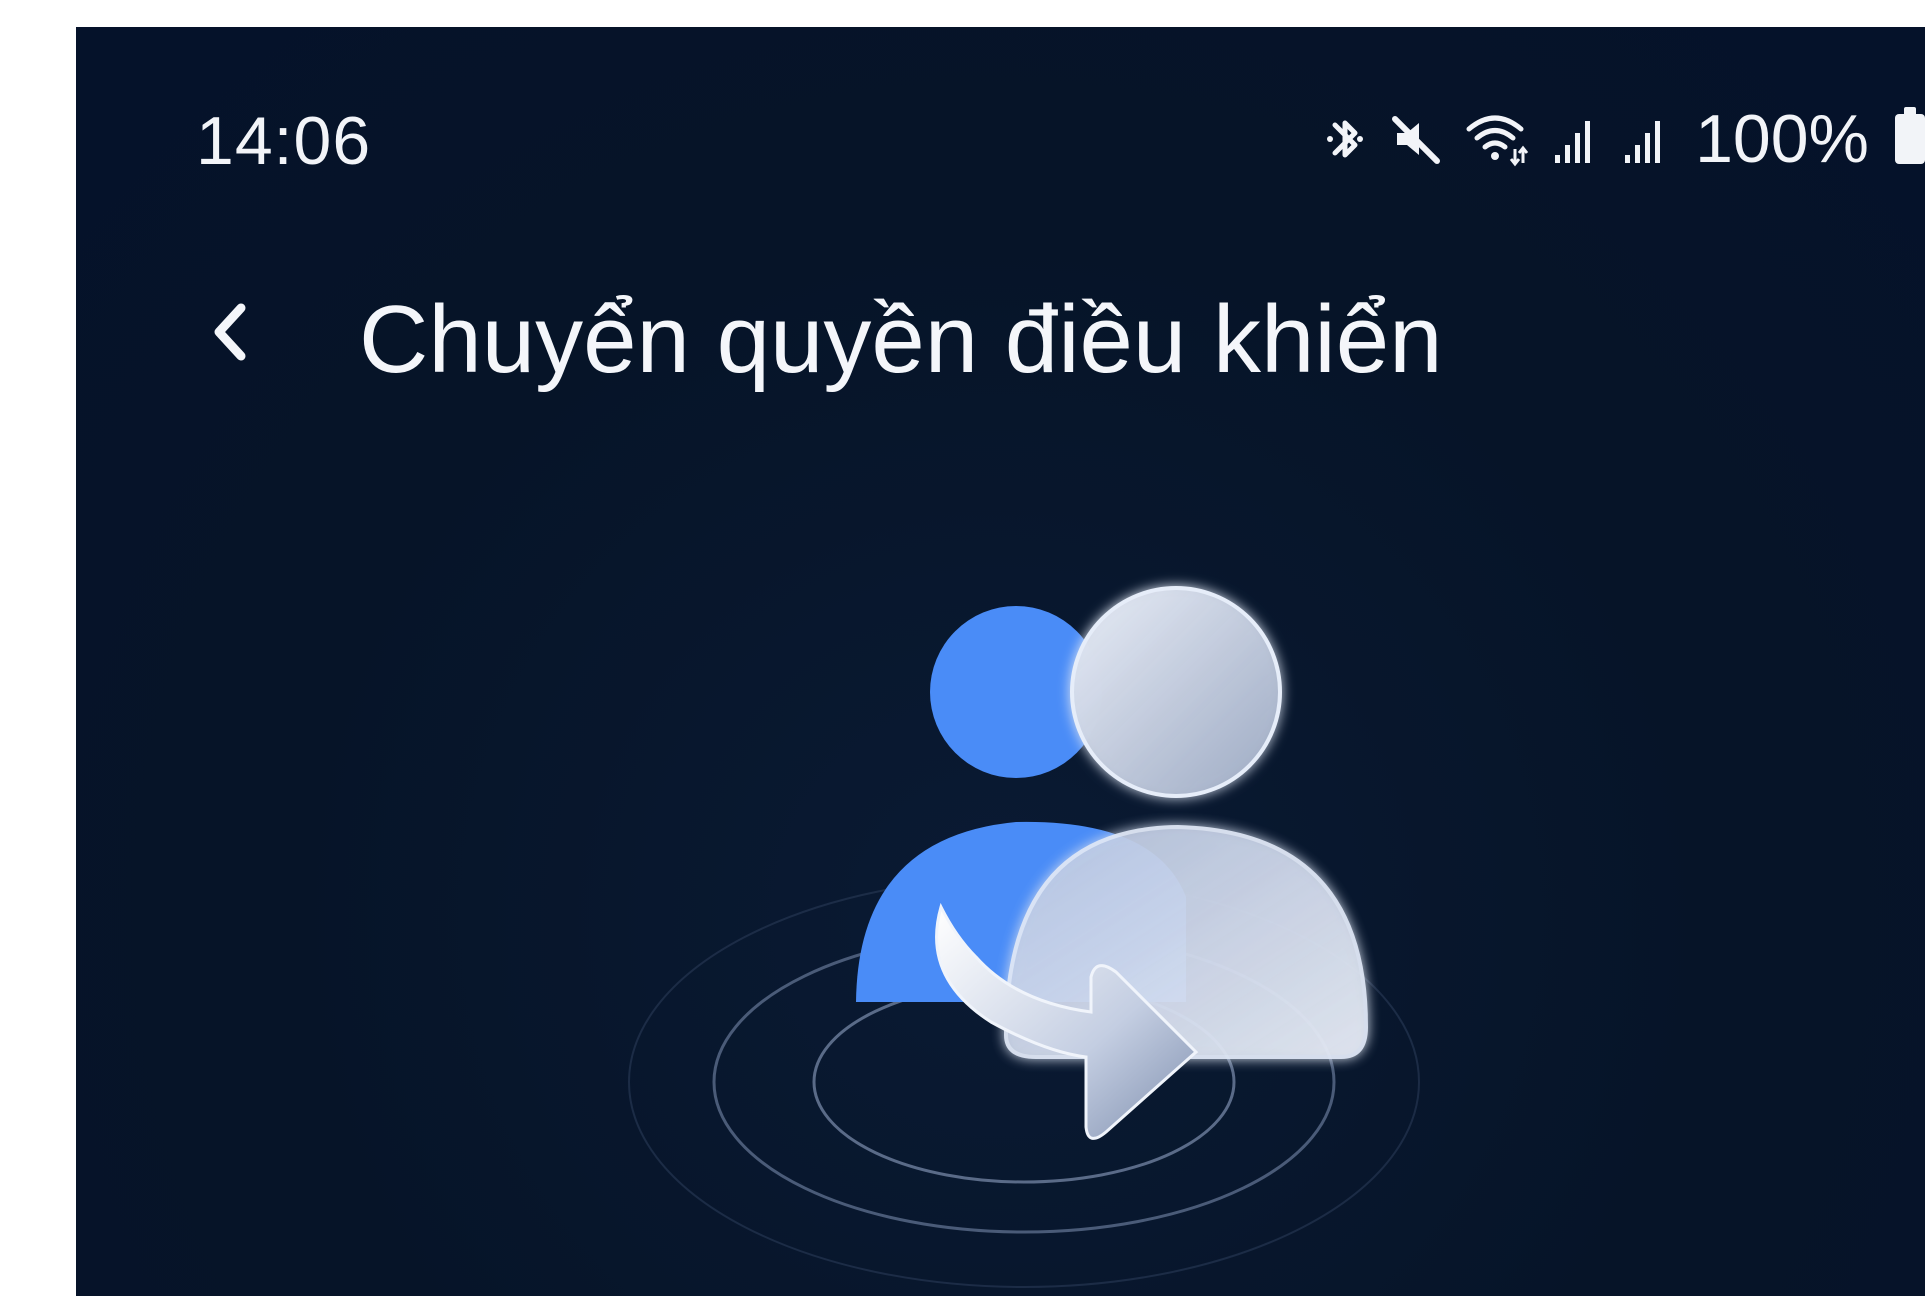  I want to click on bluetooth-icon, so click(1345, 139).